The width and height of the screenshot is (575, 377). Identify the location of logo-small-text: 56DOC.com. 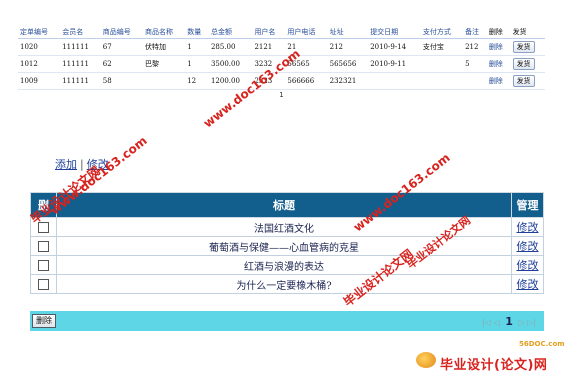
(542, 344).